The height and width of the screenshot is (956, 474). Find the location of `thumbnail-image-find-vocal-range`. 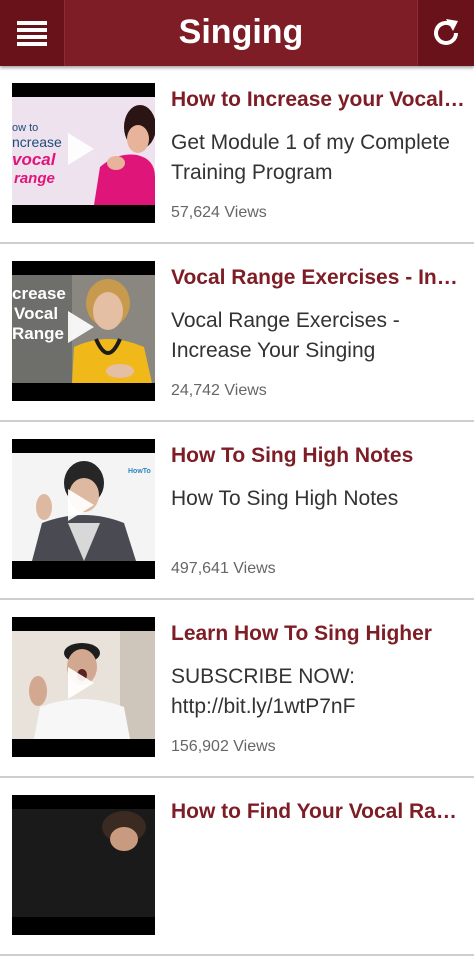

thumbnail-image-find-vocal-range is located at coordinates (83, 863).